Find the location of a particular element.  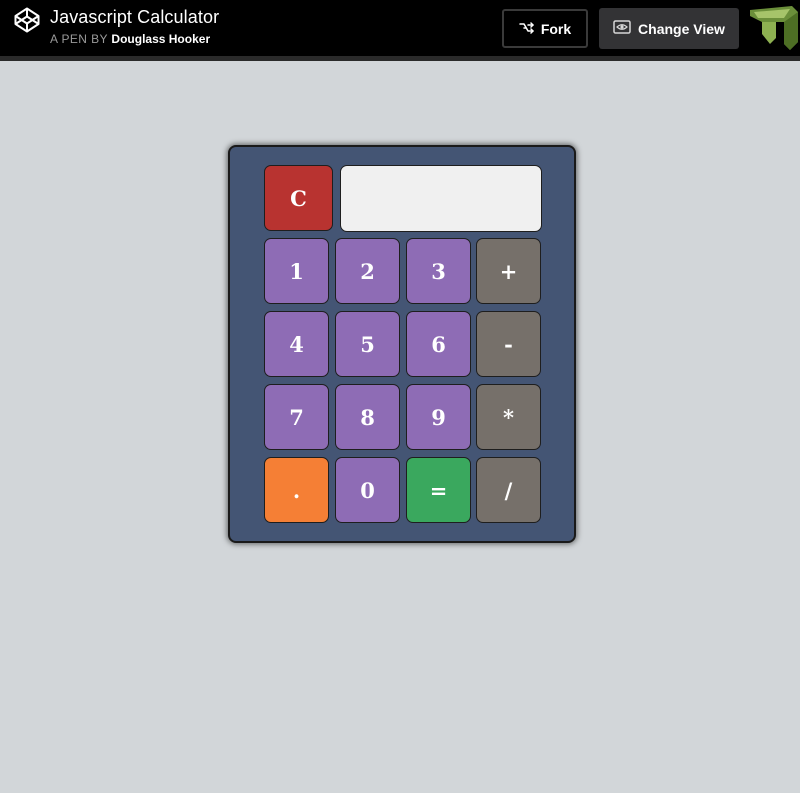

change-view-label: Change View is located at coordinates (681, 28).